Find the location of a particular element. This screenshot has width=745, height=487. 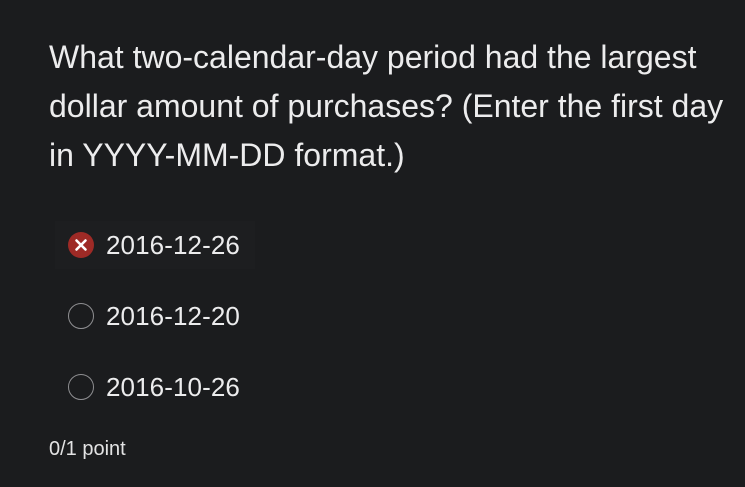

option-label: 2016-10-26 is located at coordinates (173, 386).